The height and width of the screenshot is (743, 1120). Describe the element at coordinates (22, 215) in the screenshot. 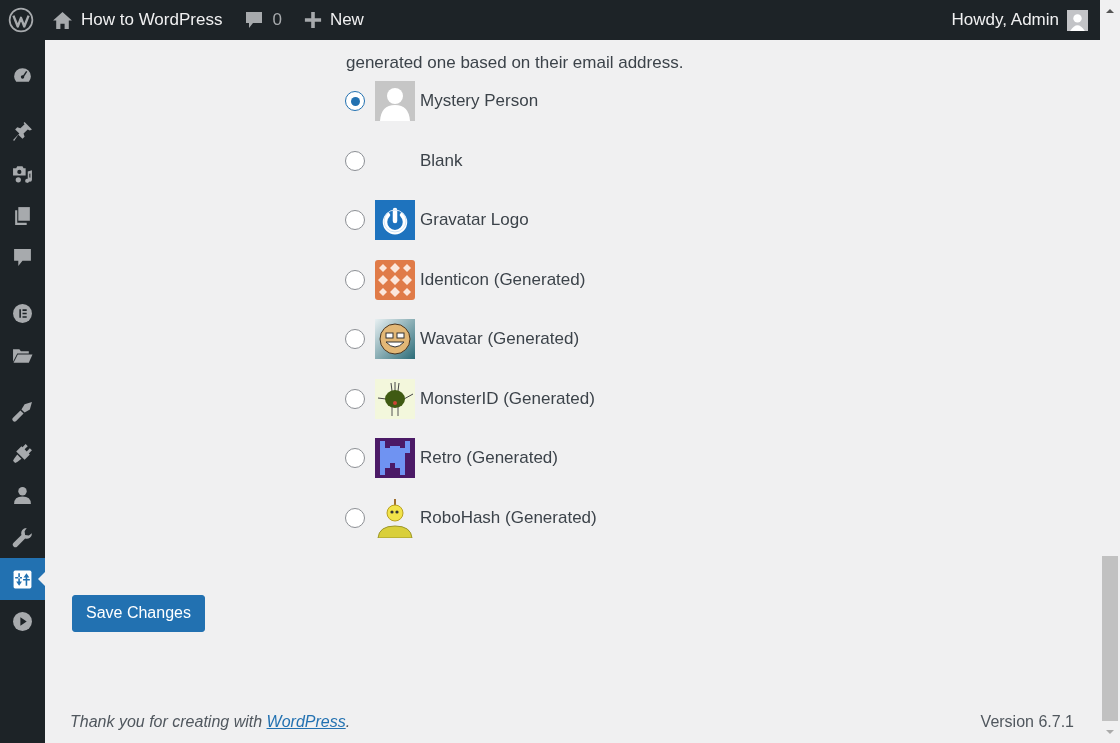

I see `pages-icon` at that location.